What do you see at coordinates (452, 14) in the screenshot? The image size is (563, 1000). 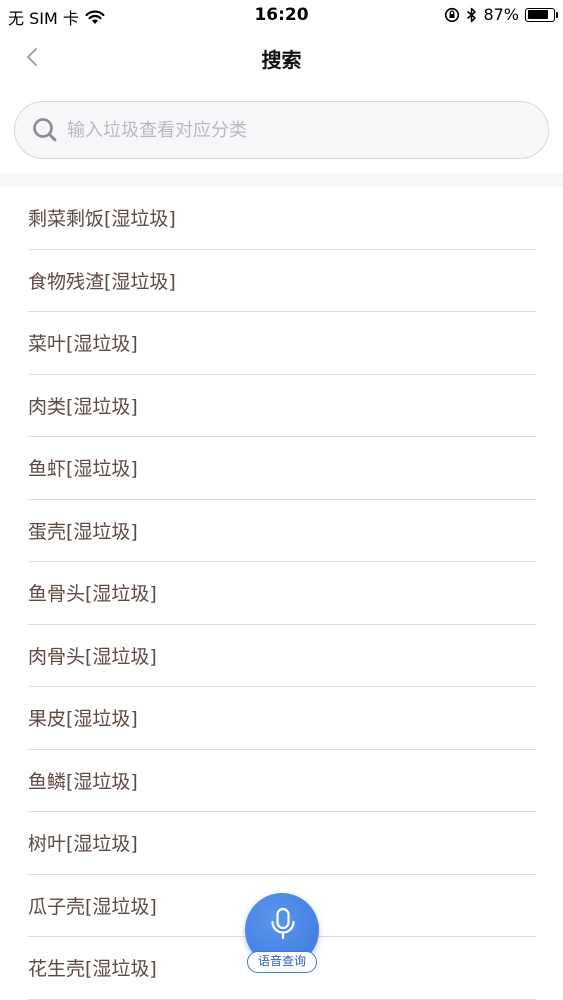 I see `rotation-lock-icon` at bounding box center [452, 14].